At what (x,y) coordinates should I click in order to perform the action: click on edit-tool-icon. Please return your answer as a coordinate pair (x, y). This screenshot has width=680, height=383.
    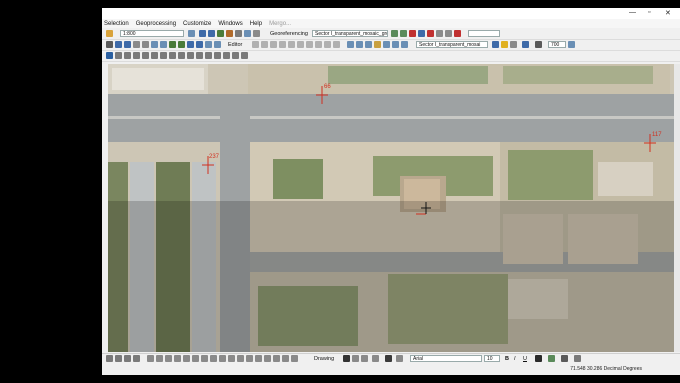
    Looking at the image, I should click on (255, 44).